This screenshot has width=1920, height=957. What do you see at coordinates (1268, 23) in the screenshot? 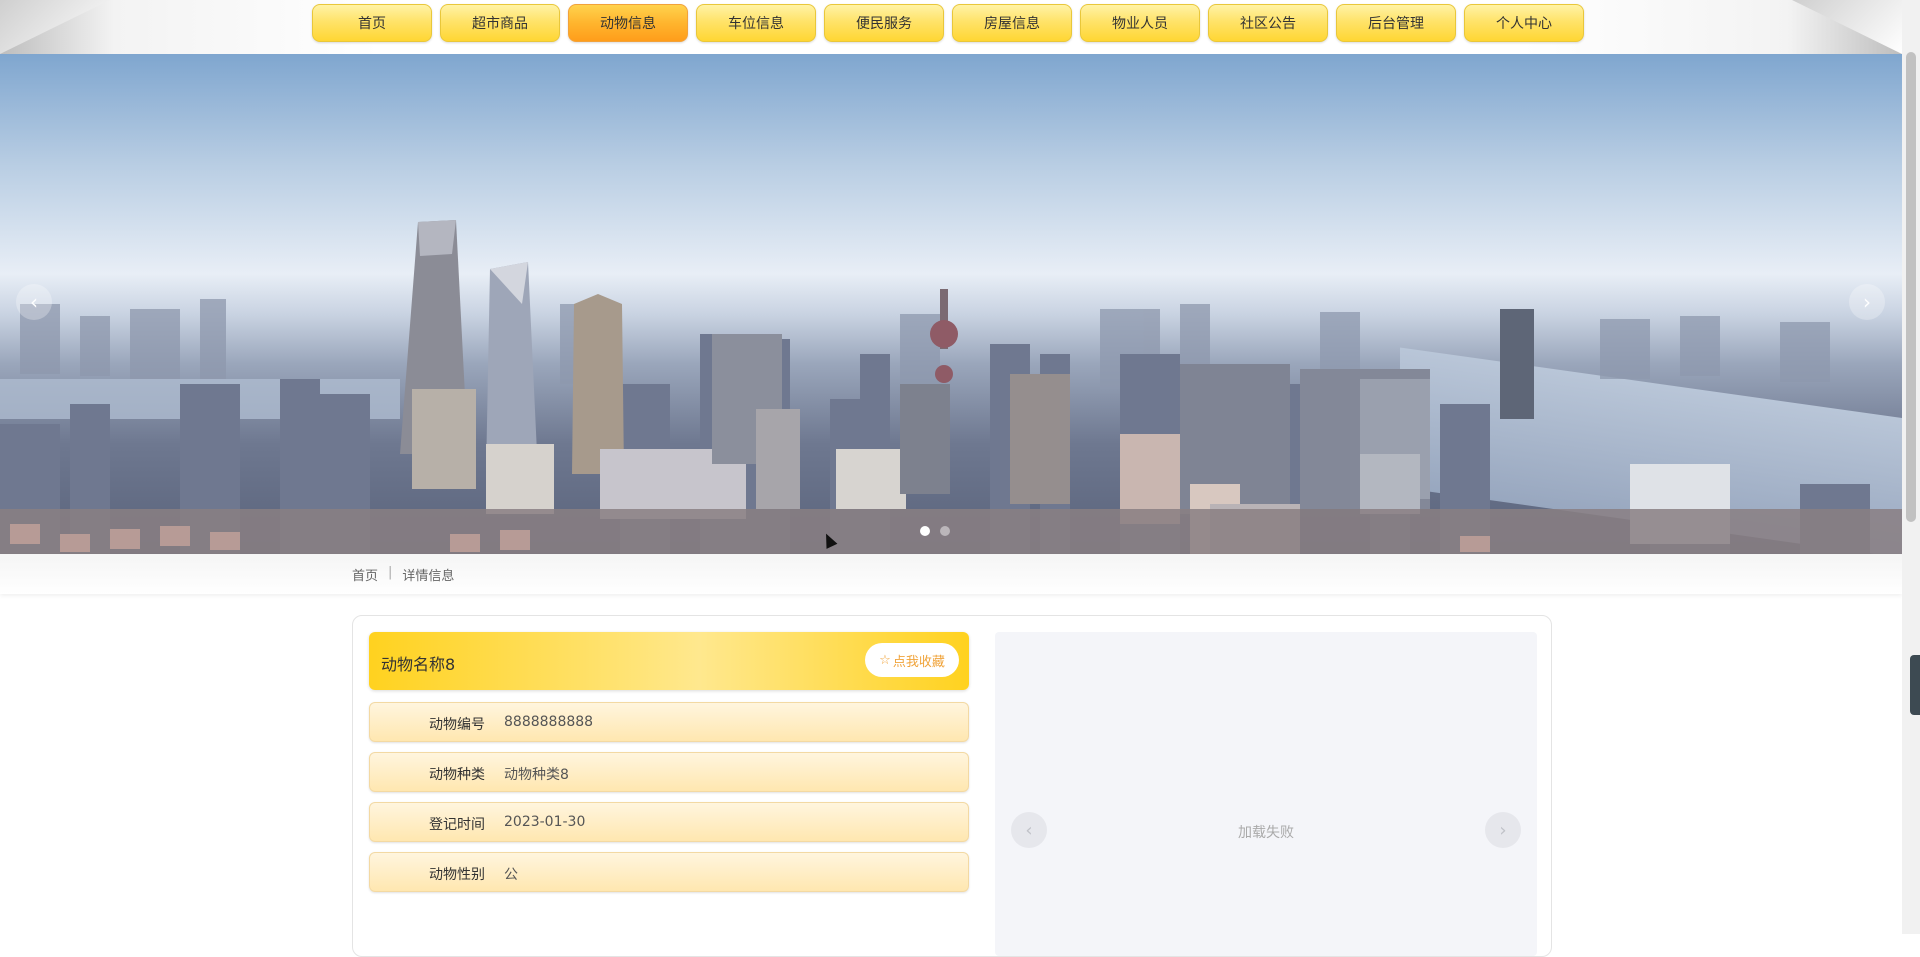
I see `nav-item-notices: 社区公告` at bounding box center [1268, 23].